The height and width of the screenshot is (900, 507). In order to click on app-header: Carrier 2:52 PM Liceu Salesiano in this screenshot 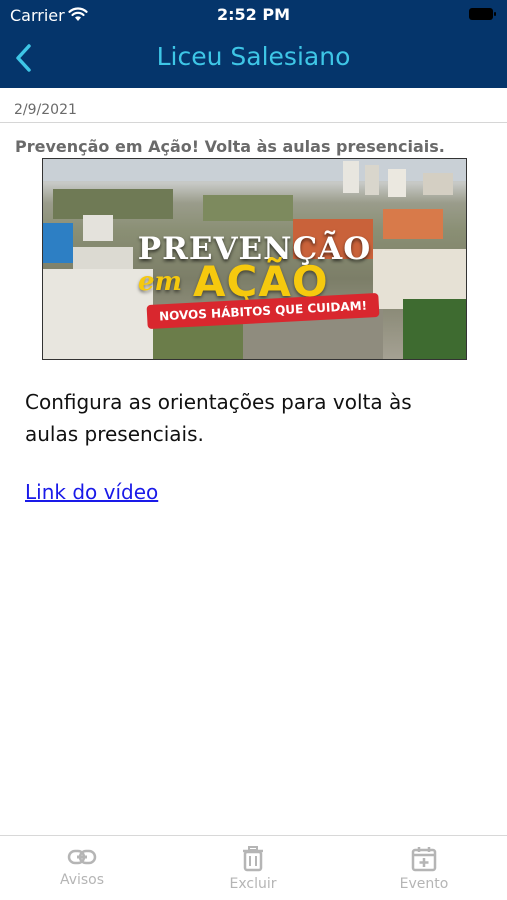, I will do `click(253, 44)`.